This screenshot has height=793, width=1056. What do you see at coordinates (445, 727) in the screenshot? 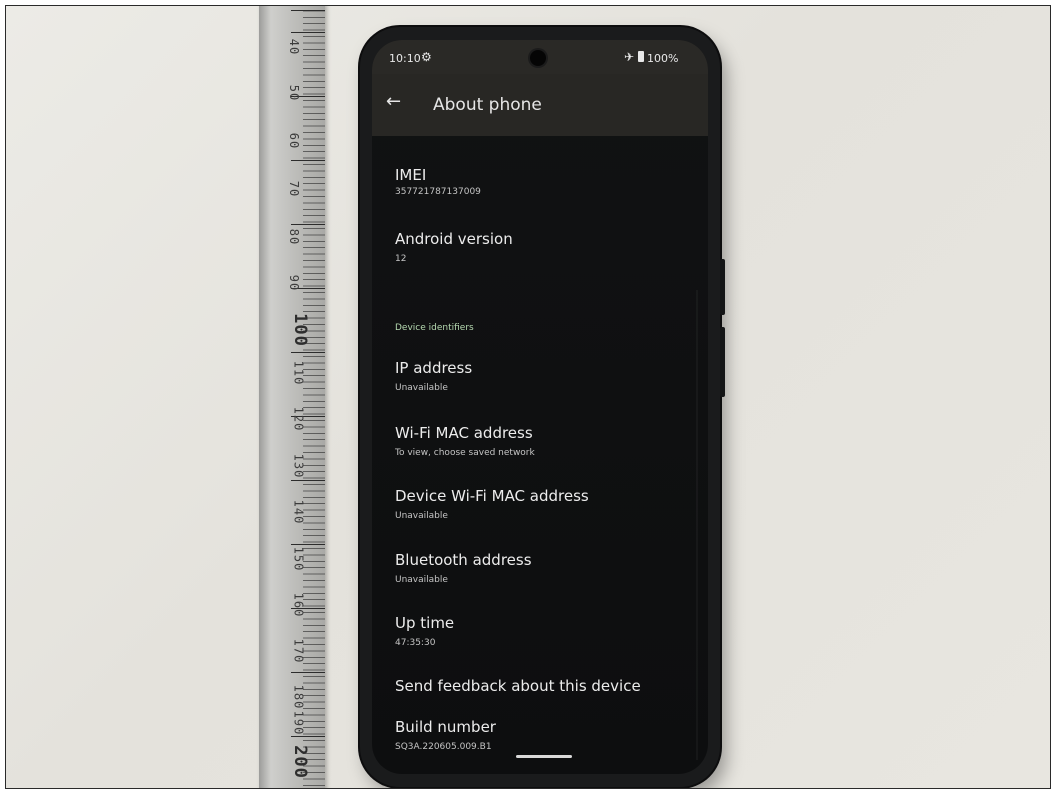
I see `item-title: Build number` at bounding box center [445, 727].